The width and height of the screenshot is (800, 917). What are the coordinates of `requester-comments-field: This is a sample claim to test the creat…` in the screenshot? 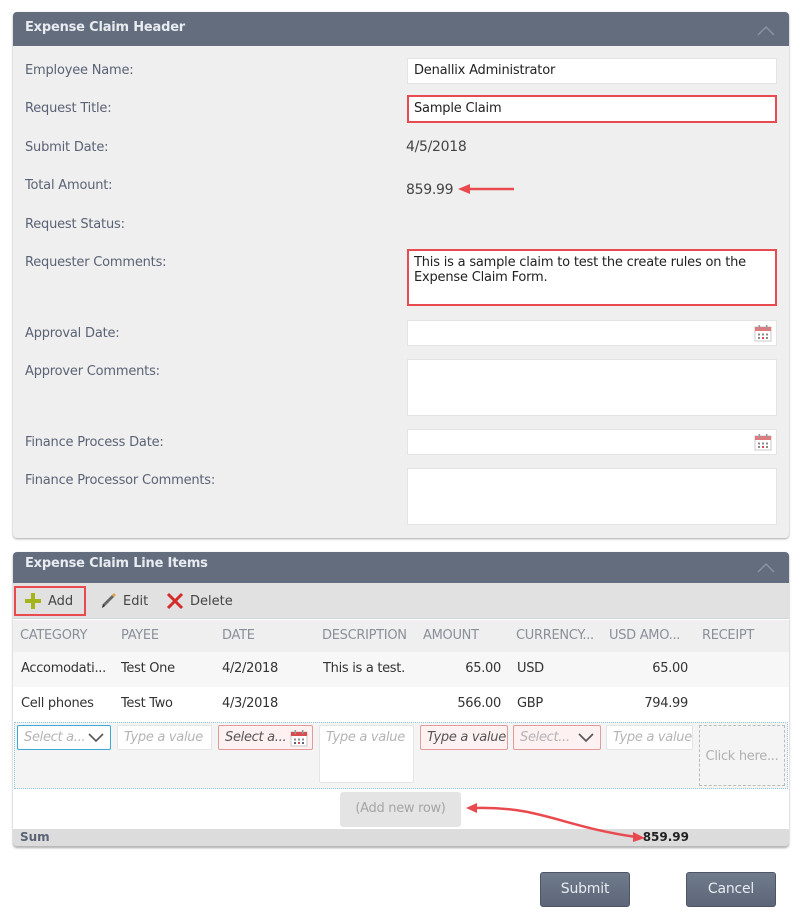 It's located at (592, 277).